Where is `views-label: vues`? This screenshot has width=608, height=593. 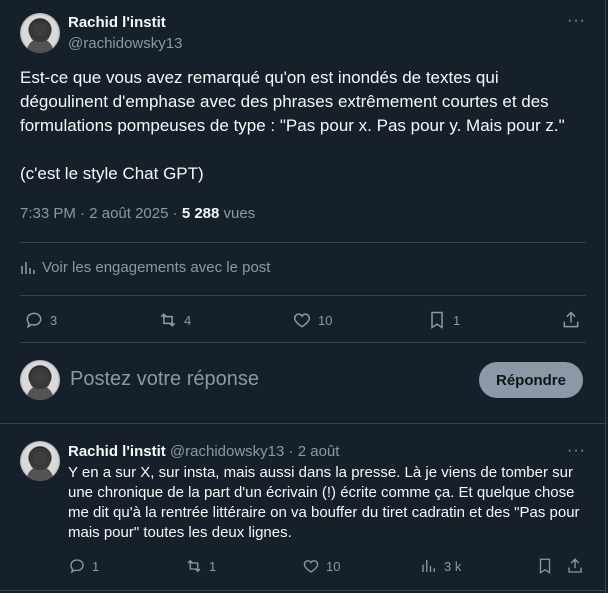 views-label: vues is located at coordinates (239, 213).